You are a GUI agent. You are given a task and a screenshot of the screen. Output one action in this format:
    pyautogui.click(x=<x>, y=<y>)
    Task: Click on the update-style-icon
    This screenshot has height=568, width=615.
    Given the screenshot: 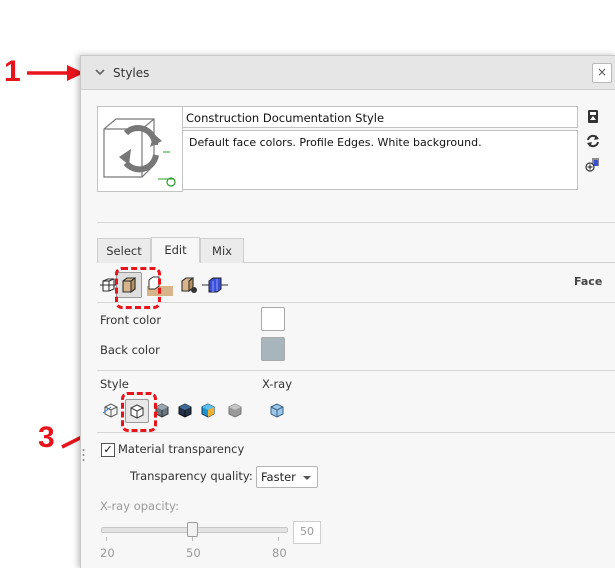 What is the action you would take?
    pyautogui.click(x=593, y=117)
    